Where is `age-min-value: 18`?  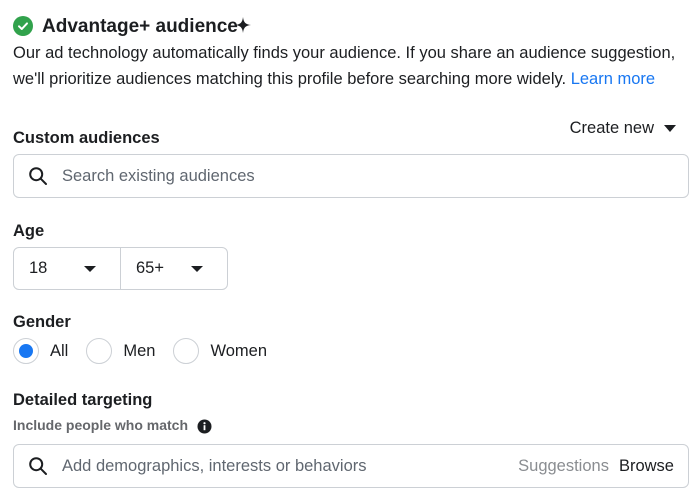
age-min-value: 18 is located at coordinates (38, 268).